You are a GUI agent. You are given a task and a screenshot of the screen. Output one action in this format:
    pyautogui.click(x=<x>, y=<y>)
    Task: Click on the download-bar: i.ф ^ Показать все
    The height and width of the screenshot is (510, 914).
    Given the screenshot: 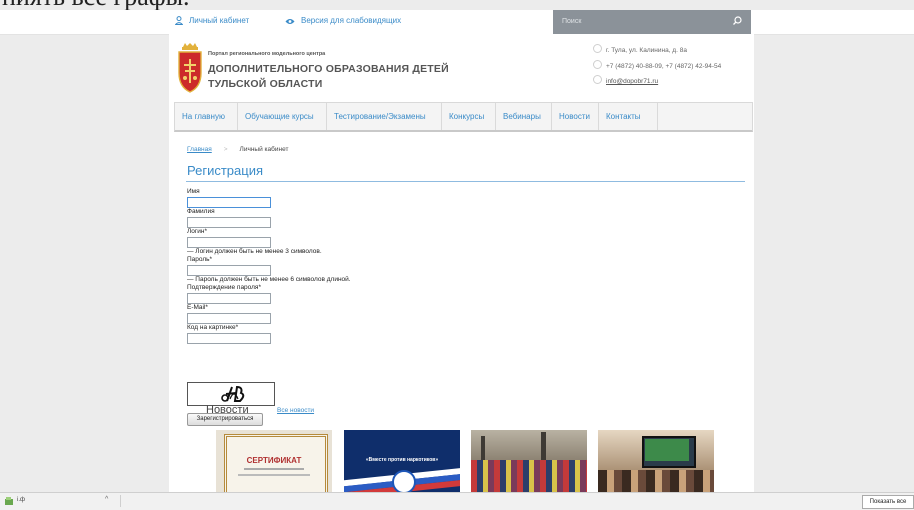 What is the action you would take?
    pyautogui.click(x=457, y=501)
    